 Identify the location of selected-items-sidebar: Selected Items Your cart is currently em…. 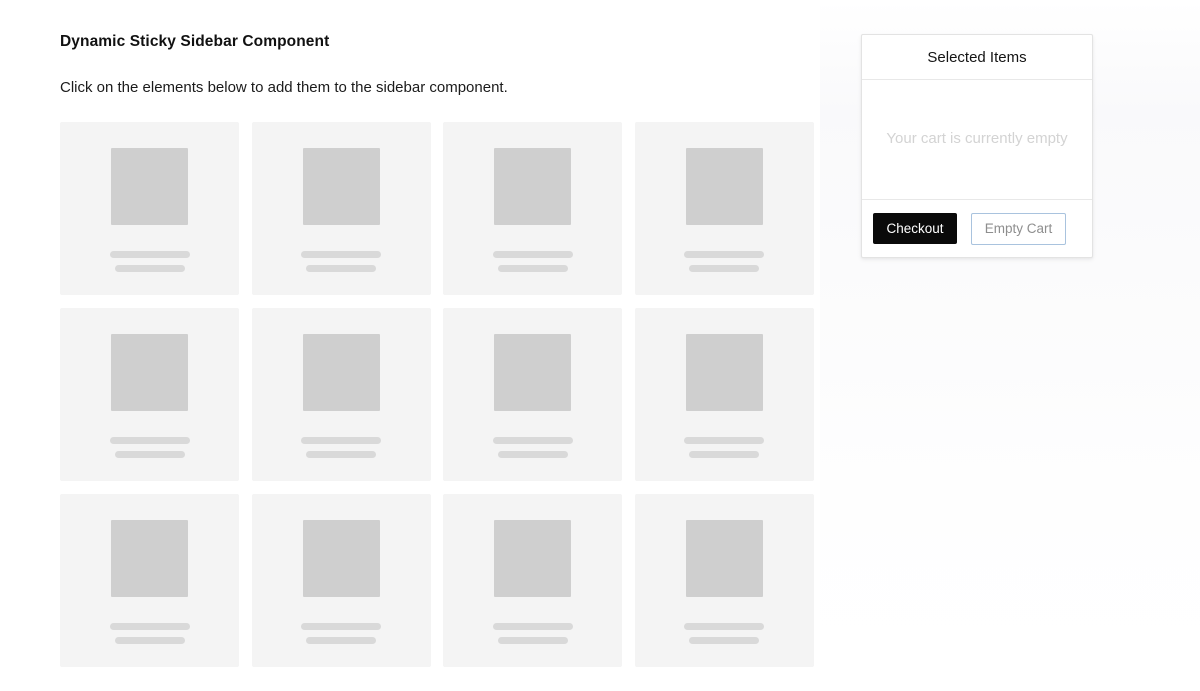
(977, 146).